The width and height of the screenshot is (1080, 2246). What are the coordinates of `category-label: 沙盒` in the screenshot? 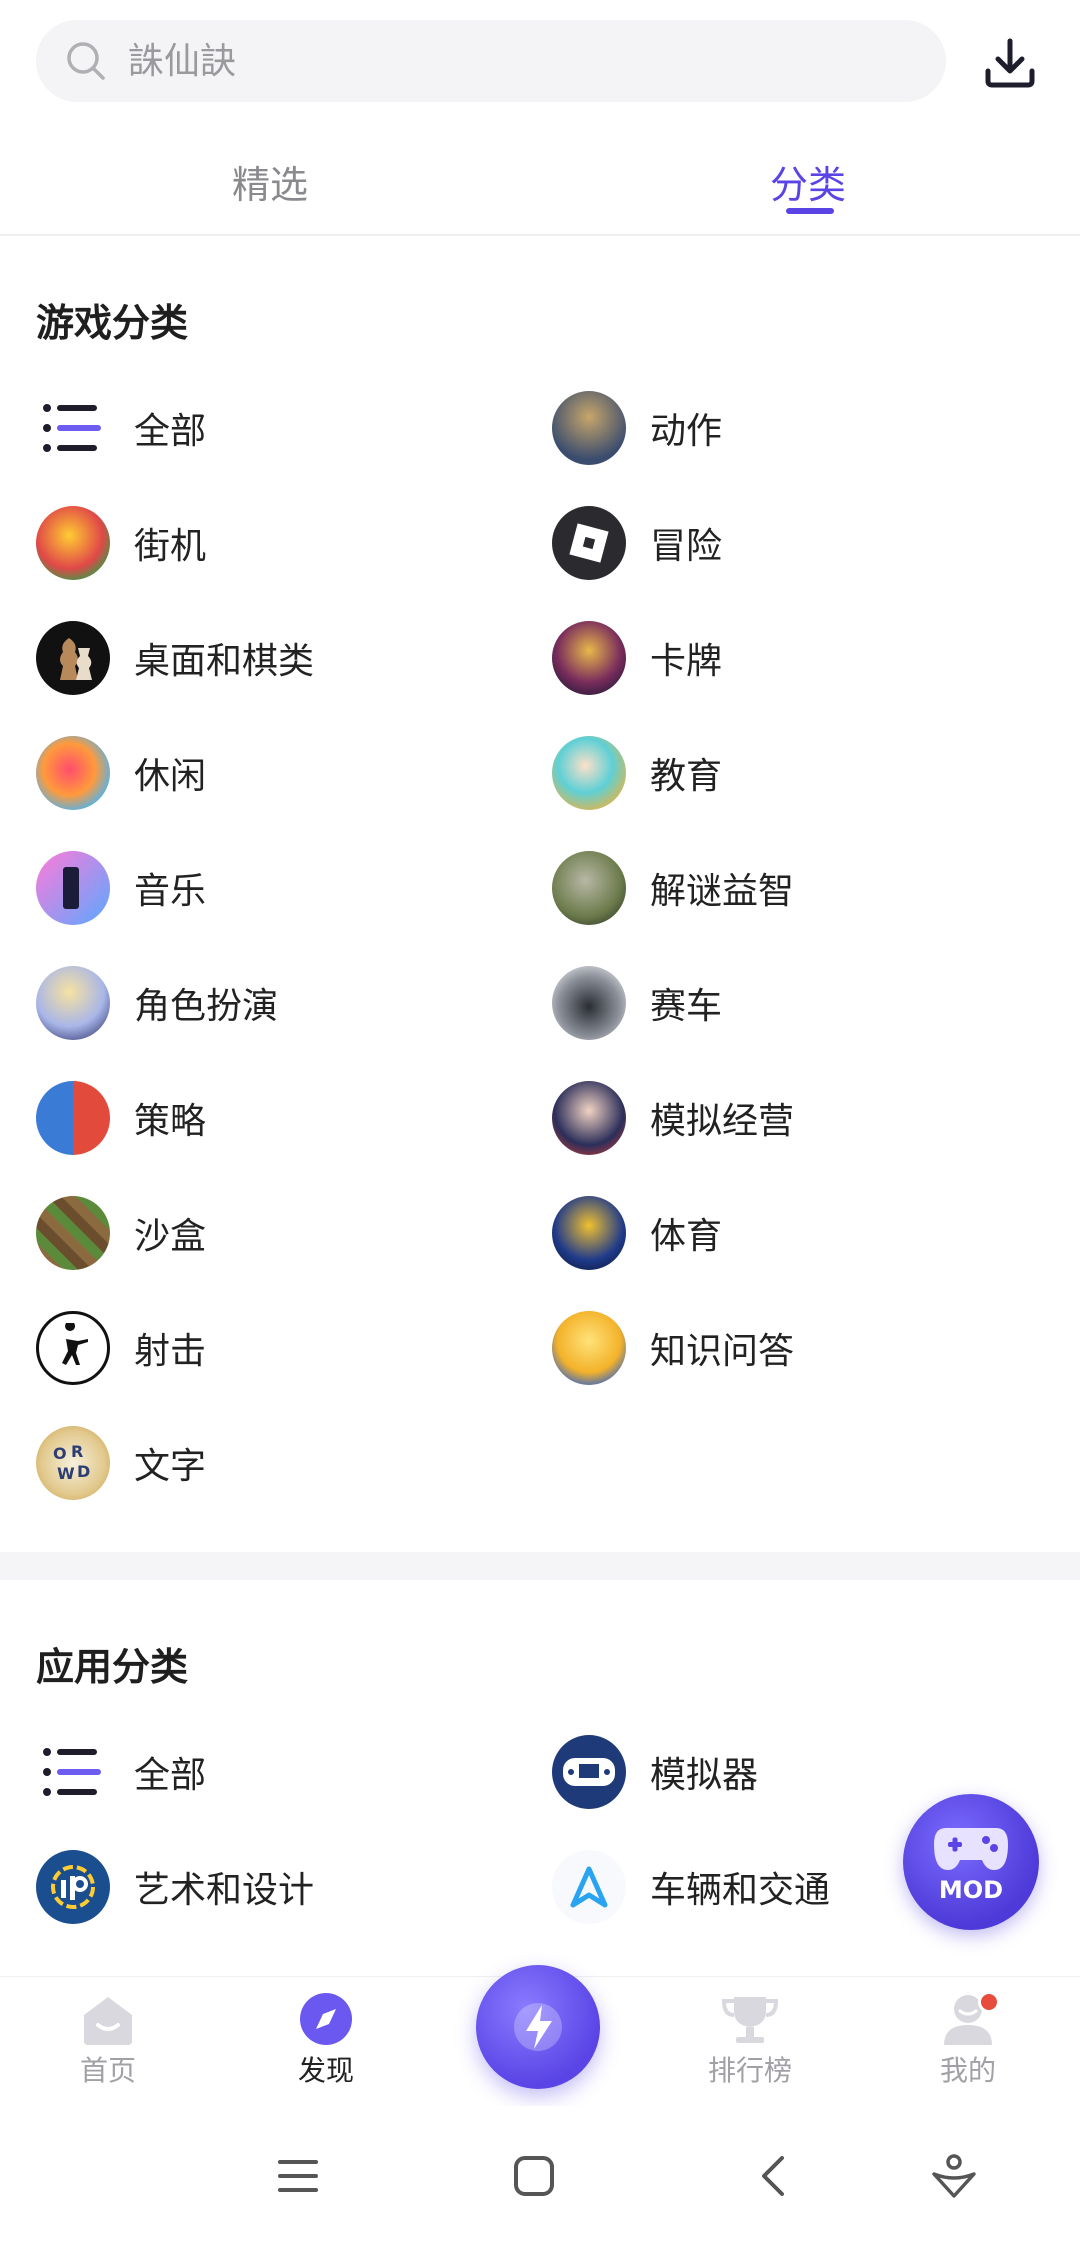 It's located at (170, 1236).